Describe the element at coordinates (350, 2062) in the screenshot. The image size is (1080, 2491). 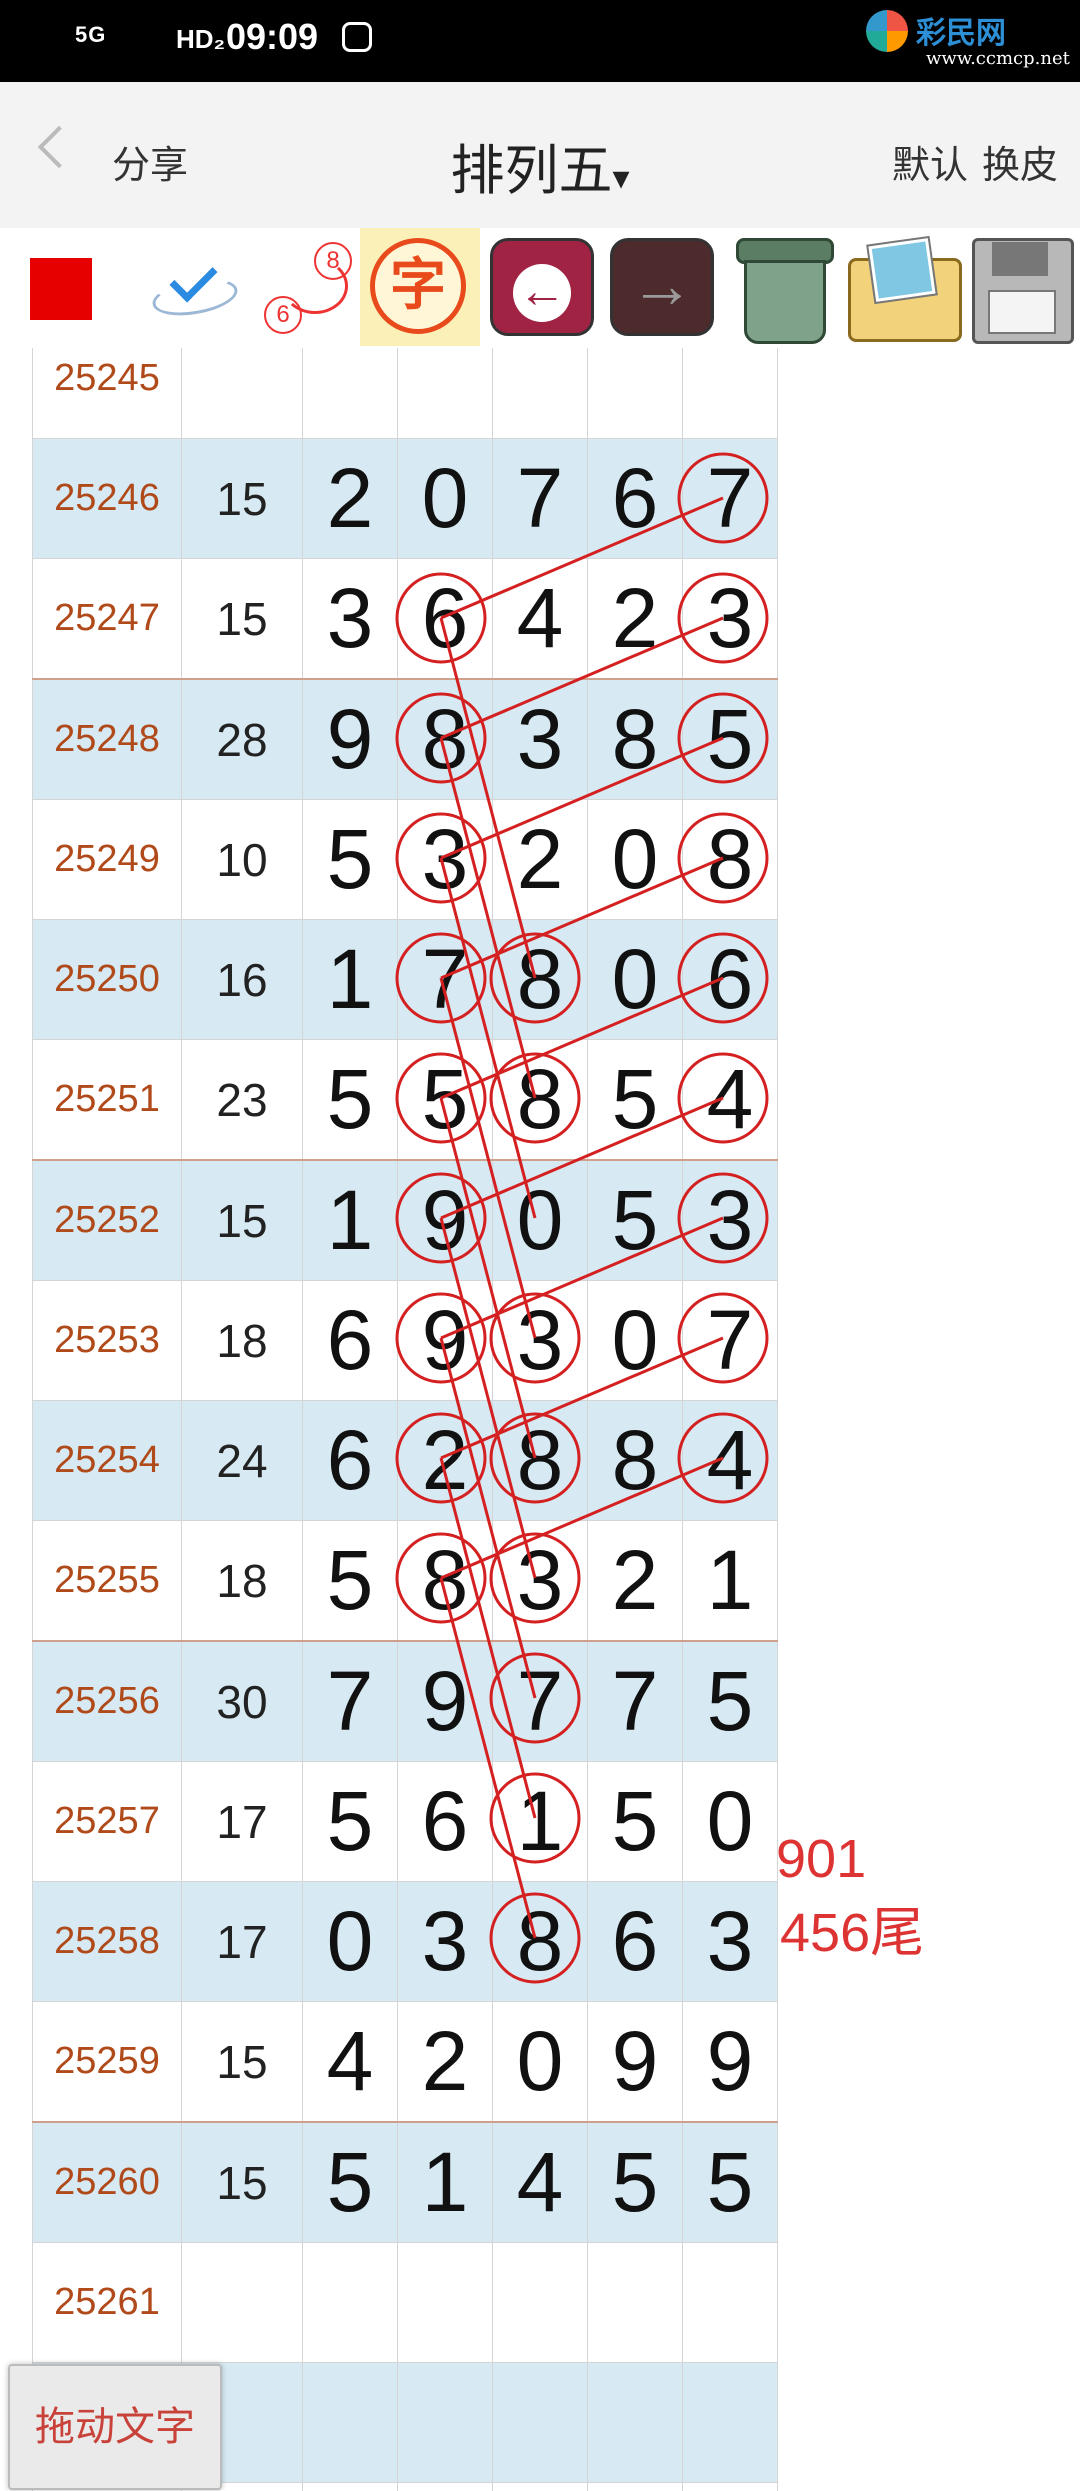
I see `digit-cell: 4` at that location.